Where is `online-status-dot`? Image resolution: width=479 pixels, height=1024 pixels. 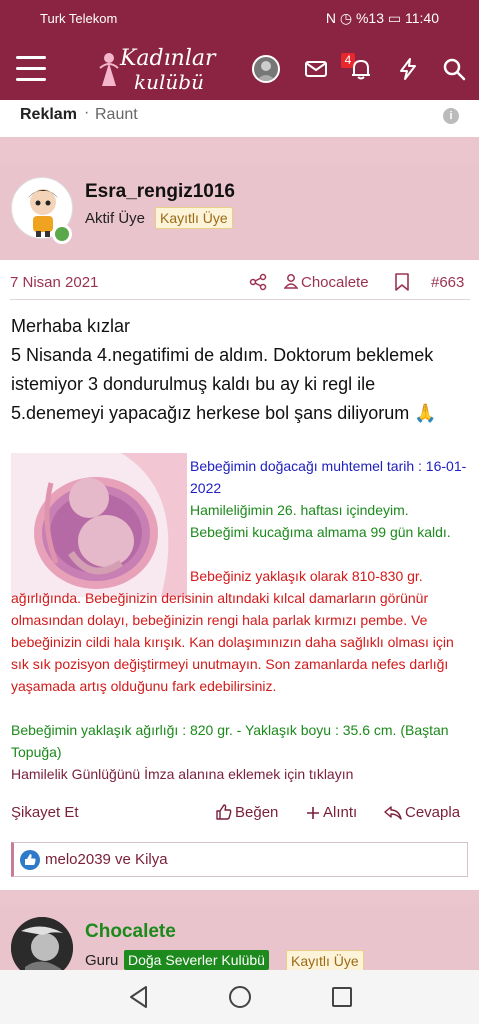
online-status-dot is located at coordinates (62, 234).